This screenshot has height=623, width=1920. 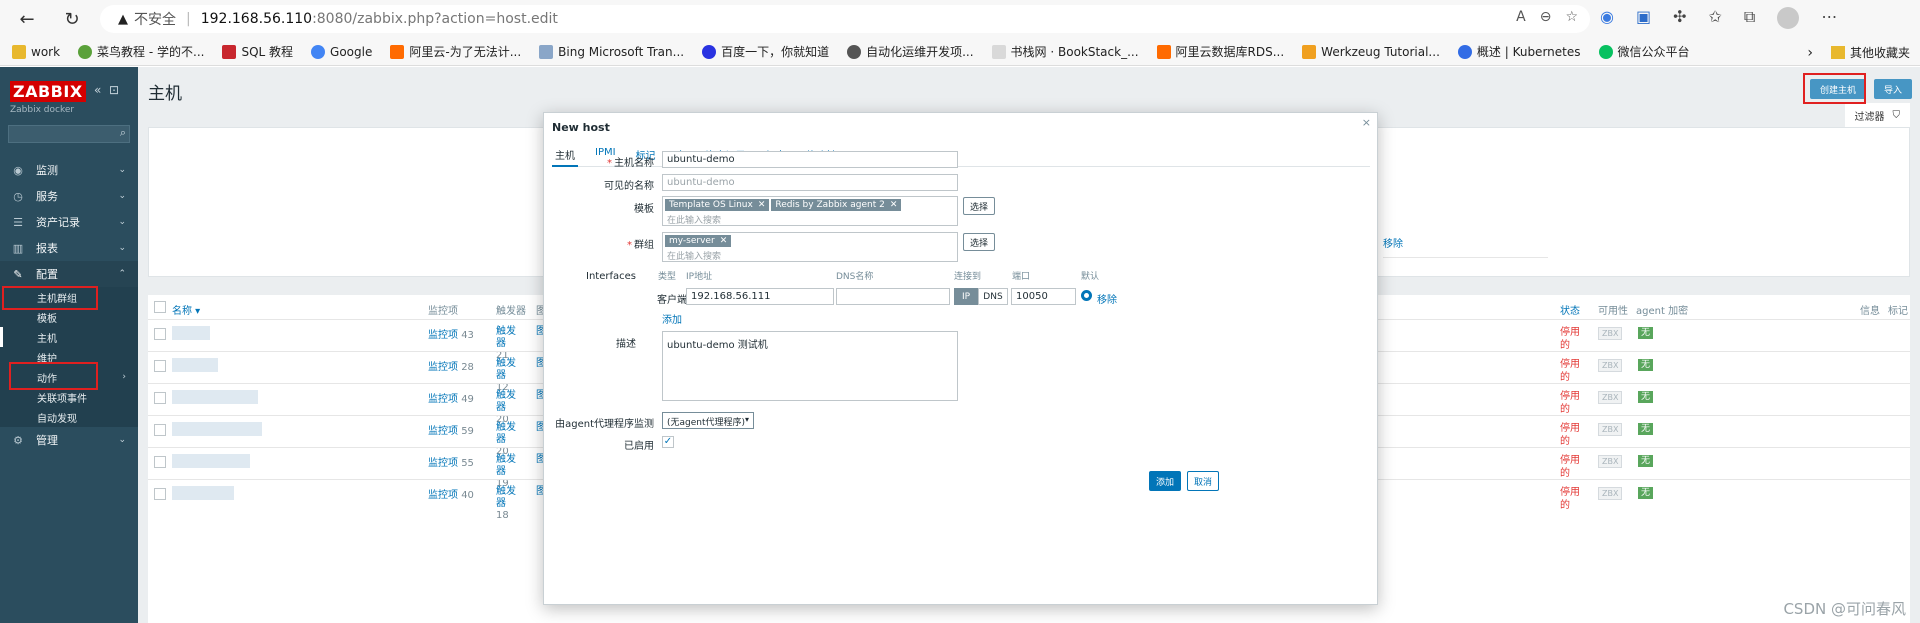 I want to click on interface-port-input: 10050, so click(x=1043, y=296).